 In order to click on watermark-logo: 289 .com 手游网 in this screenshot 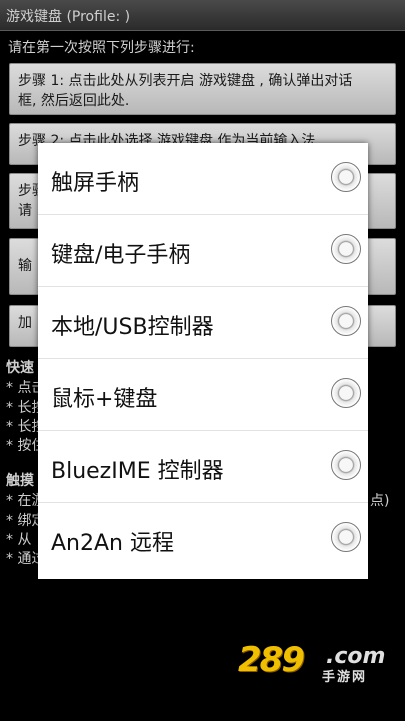, I will do `click(313, 662)`.